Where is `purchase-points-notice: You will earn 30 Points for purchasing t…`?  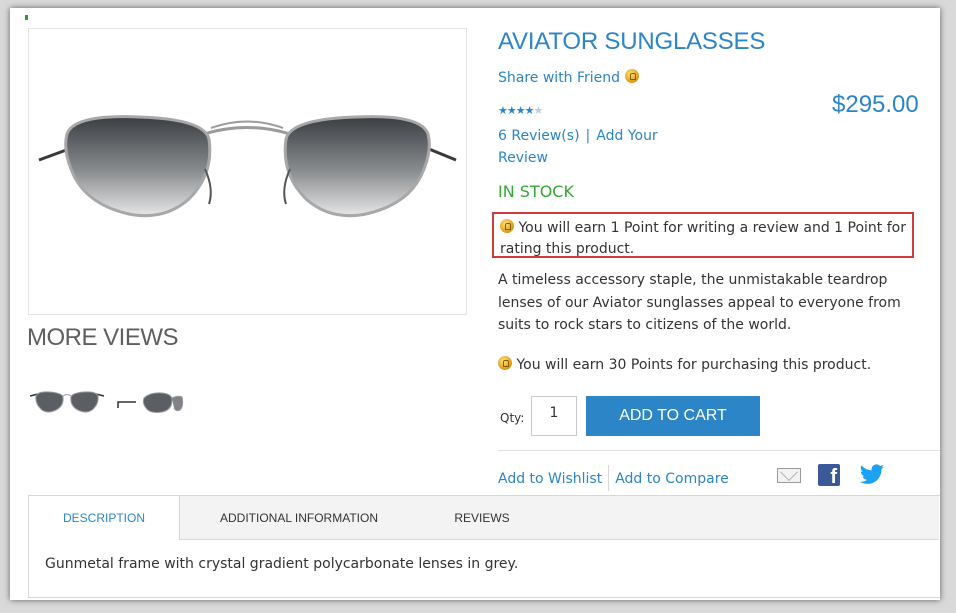
purchase-points-notice: You will earn 30 Points for purchasing t… is located at coordinates (684, 364).